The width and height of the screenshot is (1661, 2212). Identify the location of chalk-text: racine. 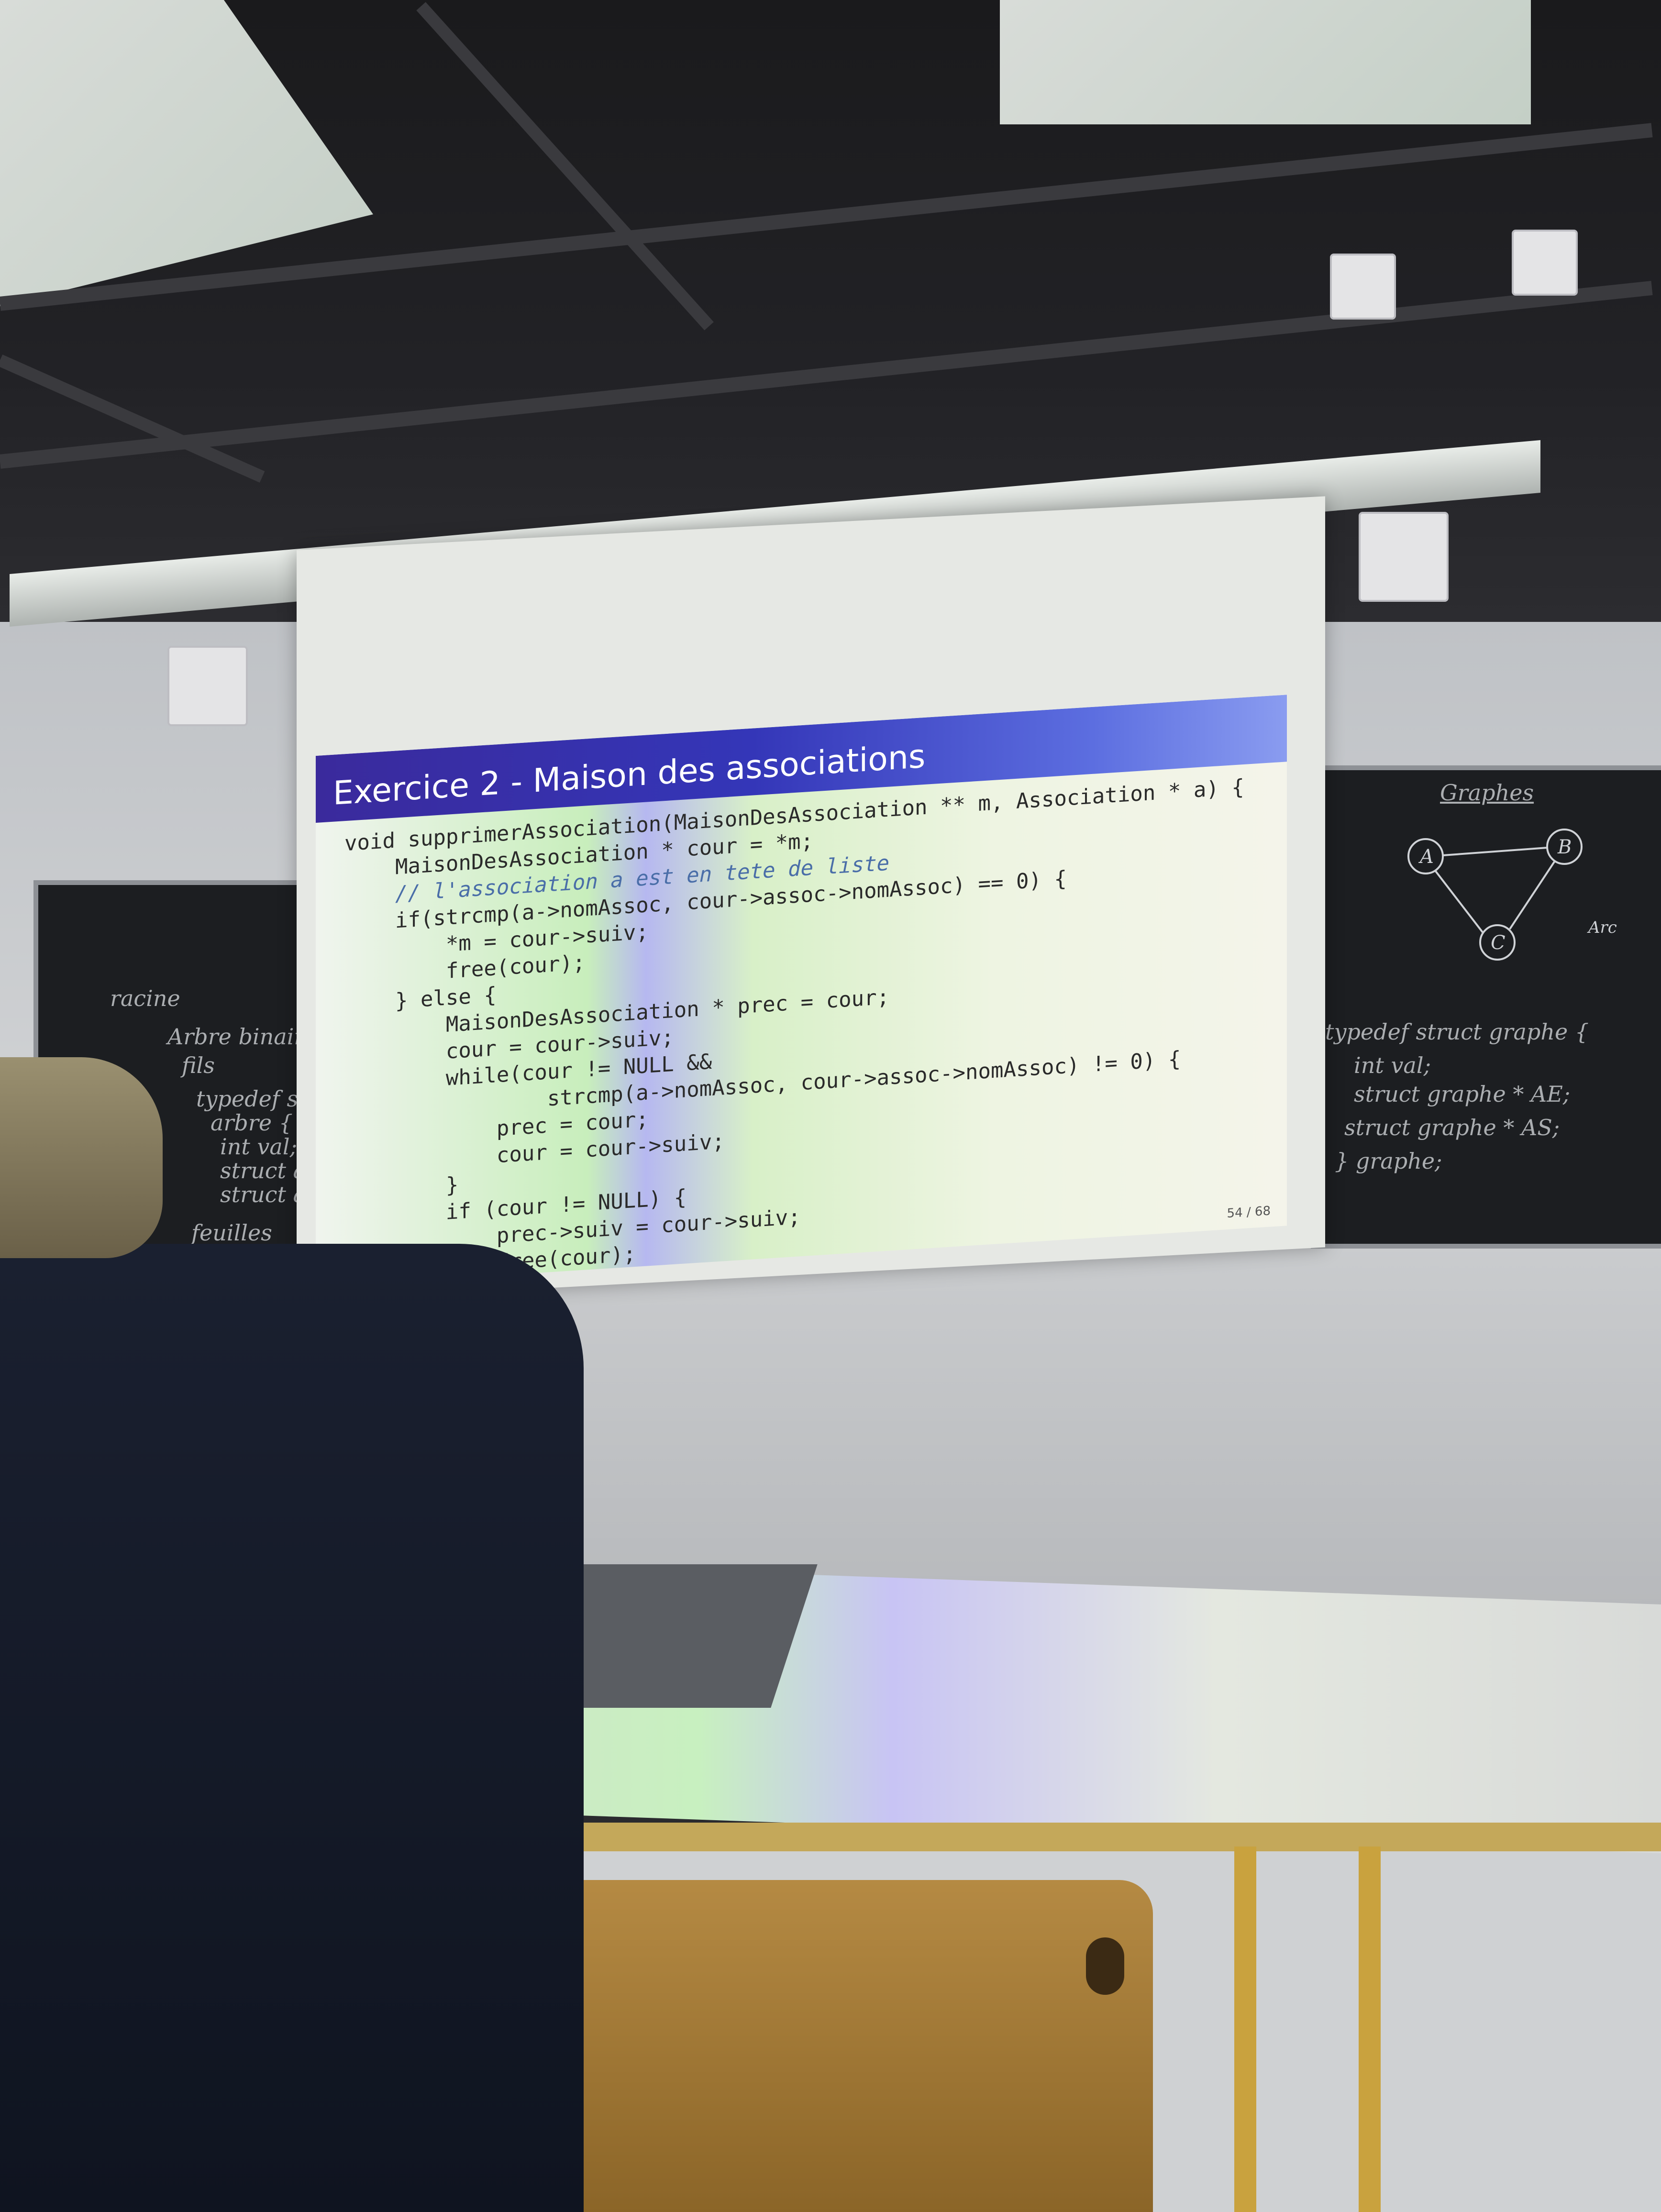
(145, 998).